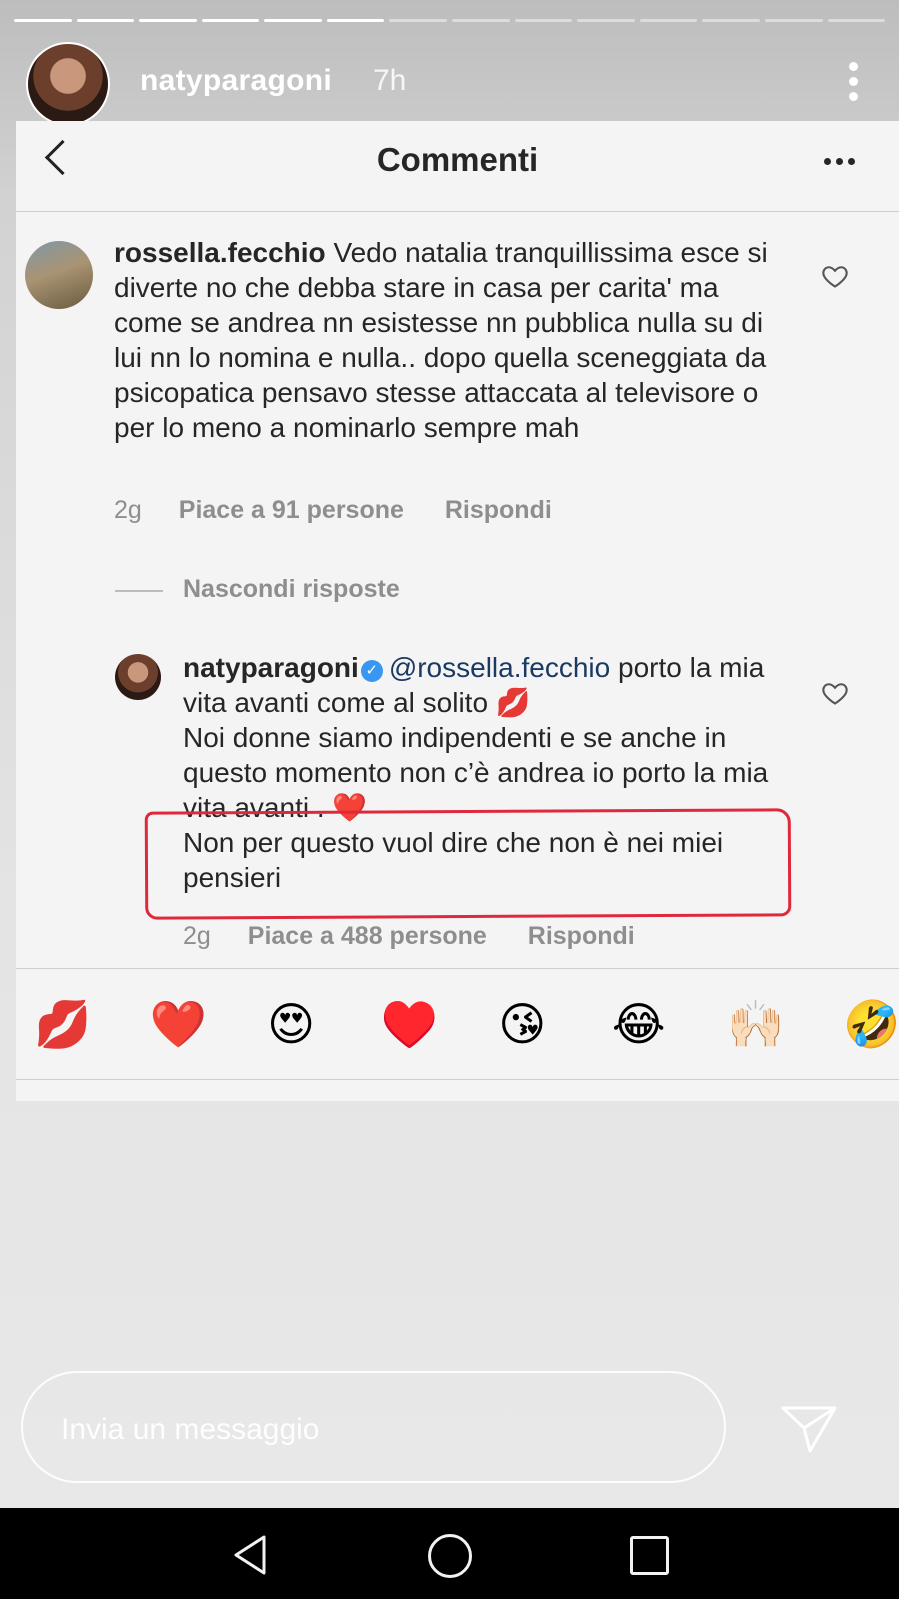 The height and width of the screenshot is (1599, 899). I want to click on reply-username: natyparagoni, so click(271, 667).